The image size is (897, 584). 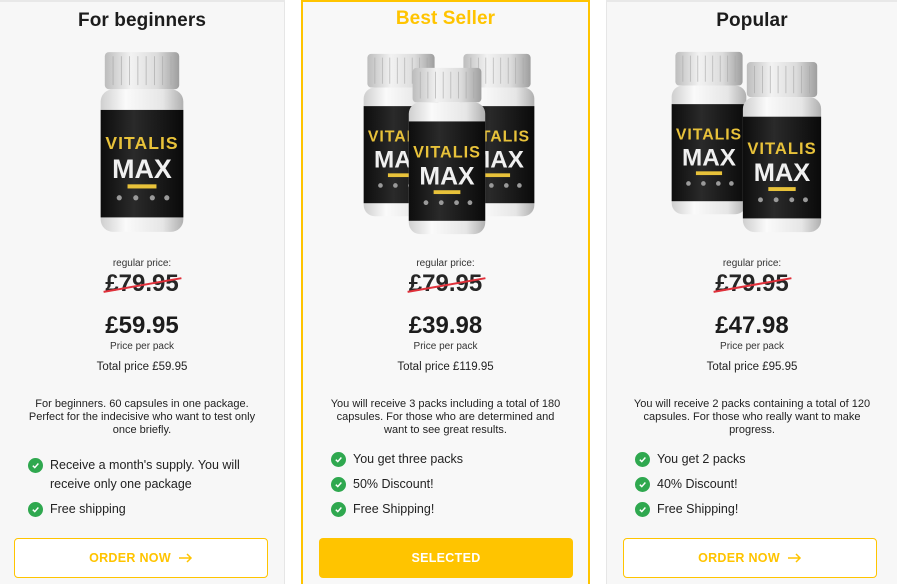 What do you see at coordinates (757, 484) in the screenshot?
I see `feature-item: 40% Discount!` at bounding box center [757, 484].